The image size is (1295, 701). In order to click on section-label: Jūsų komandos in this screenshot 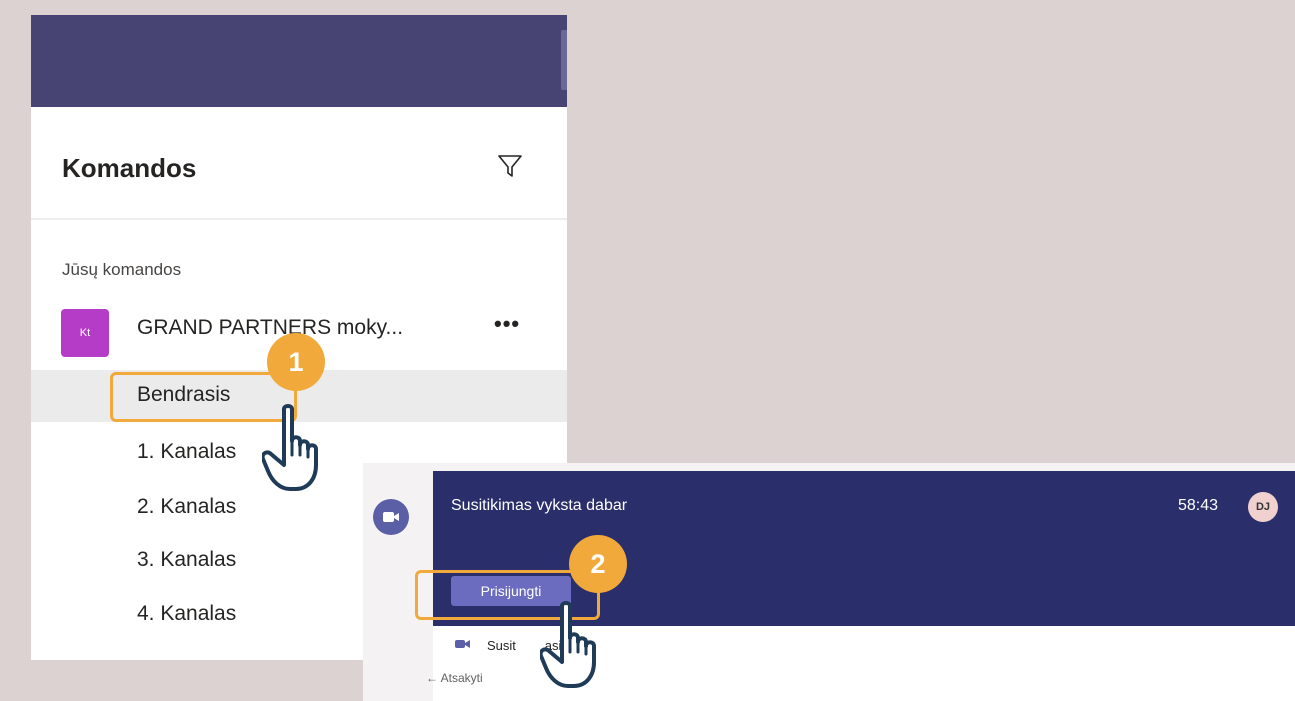, I will do `click(122, 269)`.